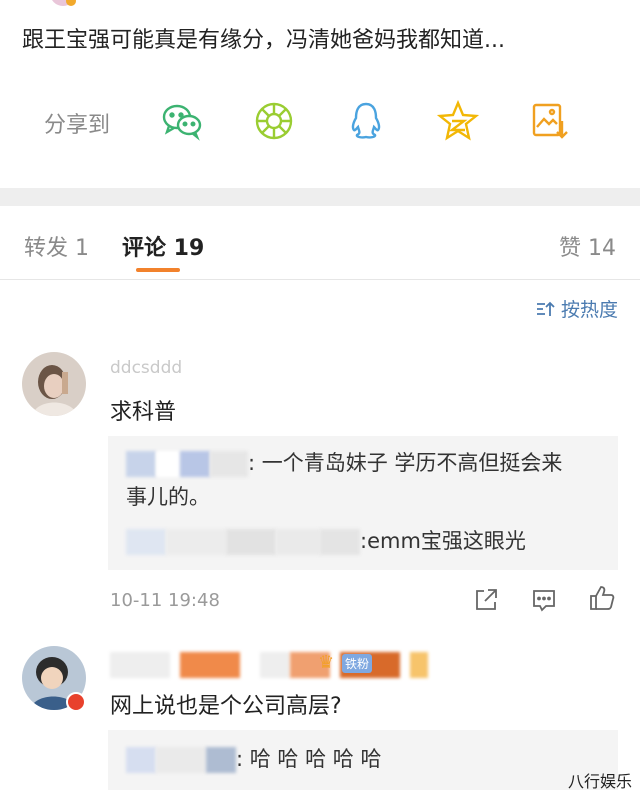  What do you see at coordinates (168, 497) in the screenshot?
I see `reply-item-continued: 事儿的。` at bounding box center [168, 497].